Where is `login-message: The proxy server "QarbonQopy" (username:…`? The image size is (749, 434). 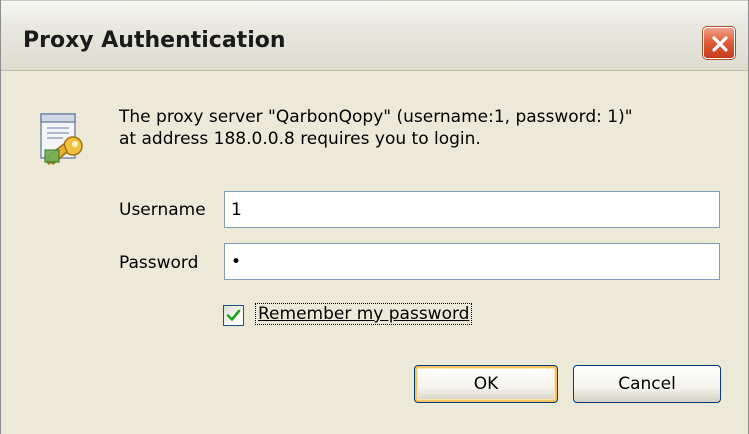
login-message: The proxy server "QarbonQopy" (username:… is located at coordinates (424, 128).